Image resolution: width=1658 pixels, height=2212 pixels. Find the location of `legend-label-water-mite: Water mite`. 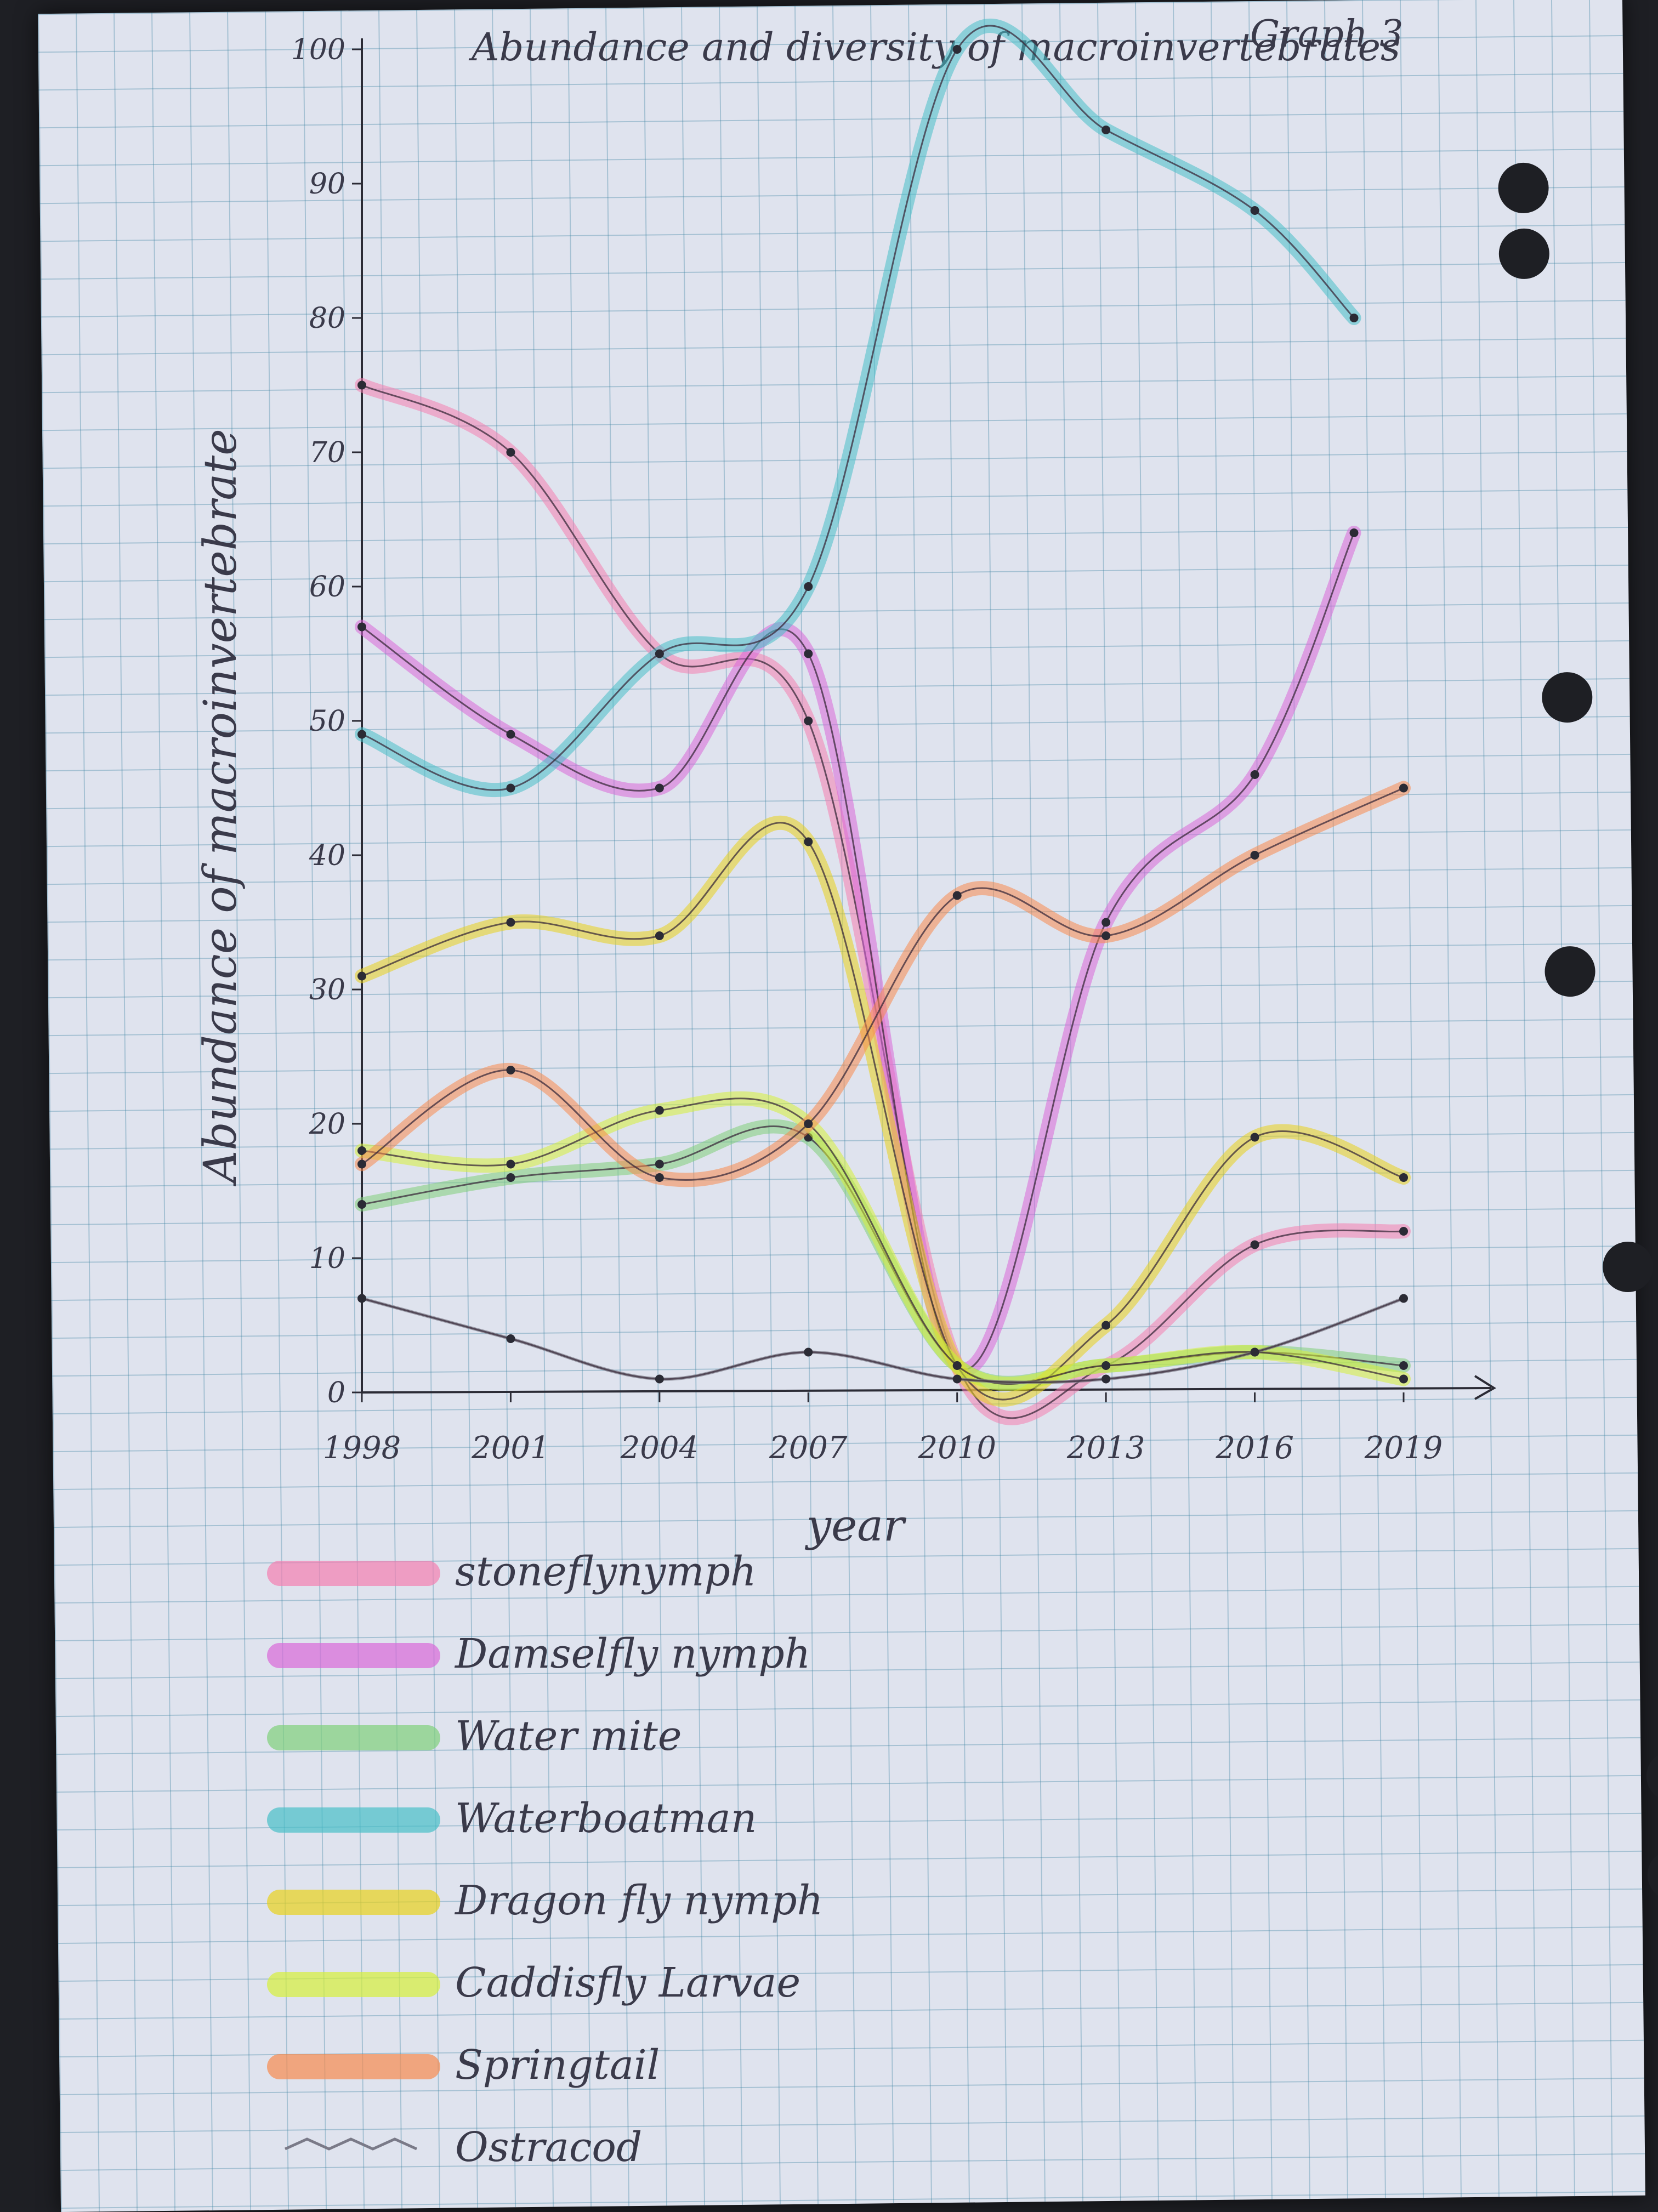

legend-label-water-mite: Water mite is located at coordinates (568, 1737).